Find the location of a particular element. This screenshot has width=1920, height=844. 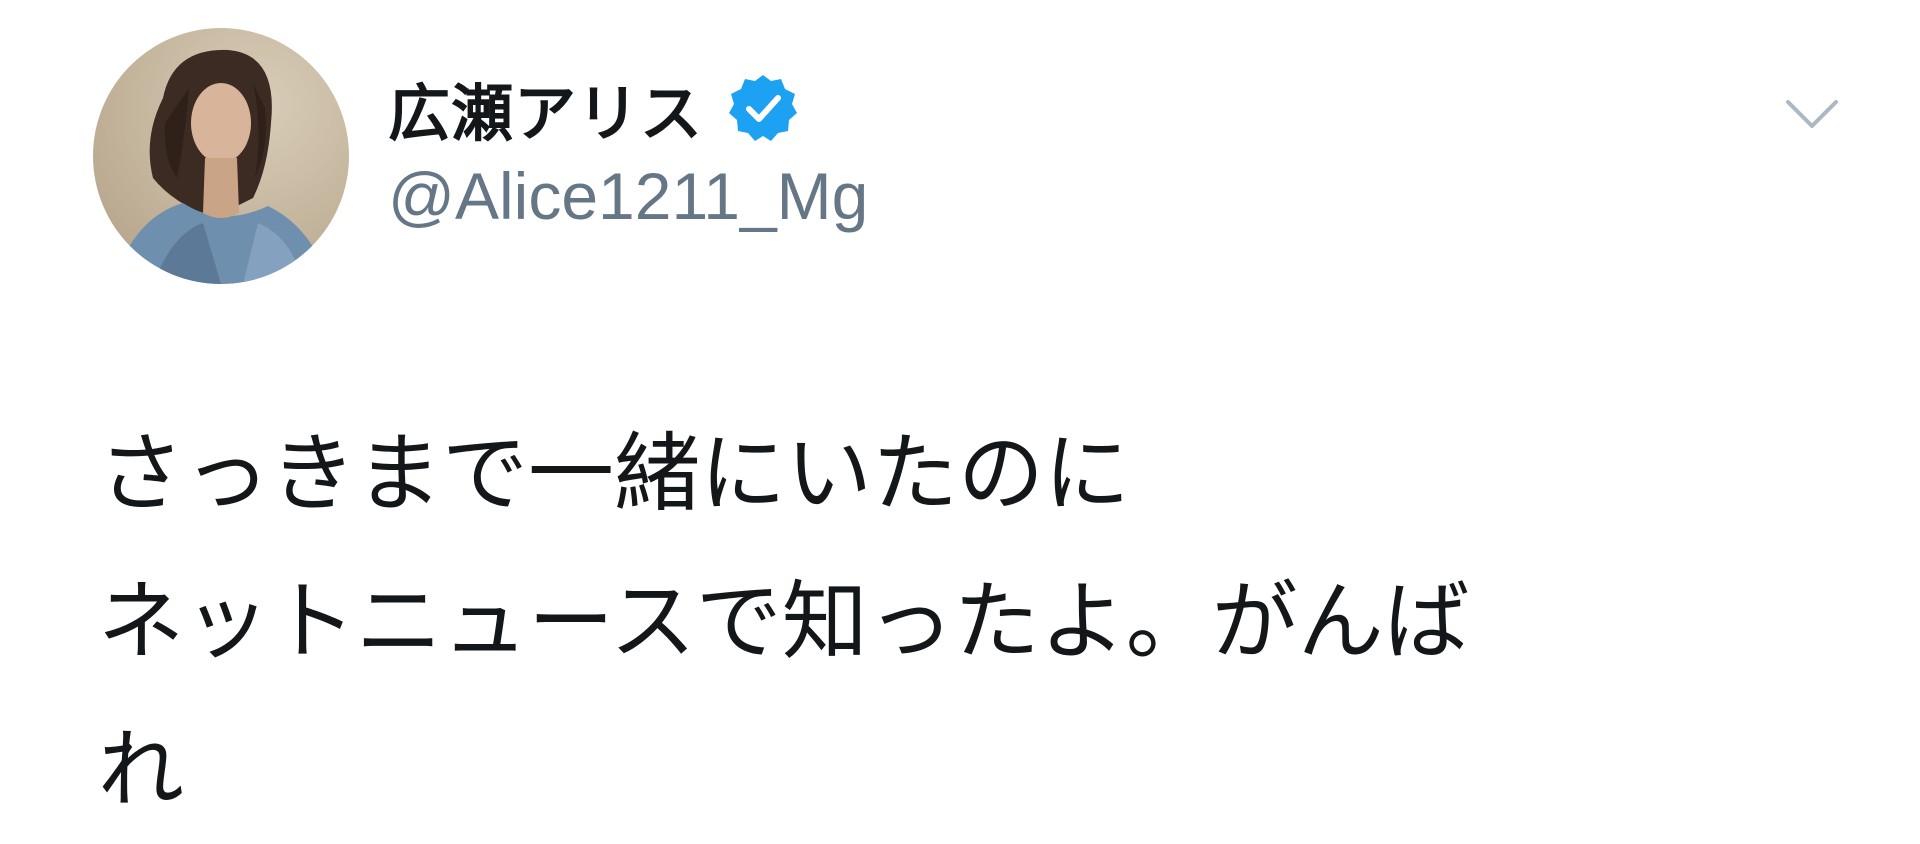

chevron-down-icon is located at coordinates (1812, 114).